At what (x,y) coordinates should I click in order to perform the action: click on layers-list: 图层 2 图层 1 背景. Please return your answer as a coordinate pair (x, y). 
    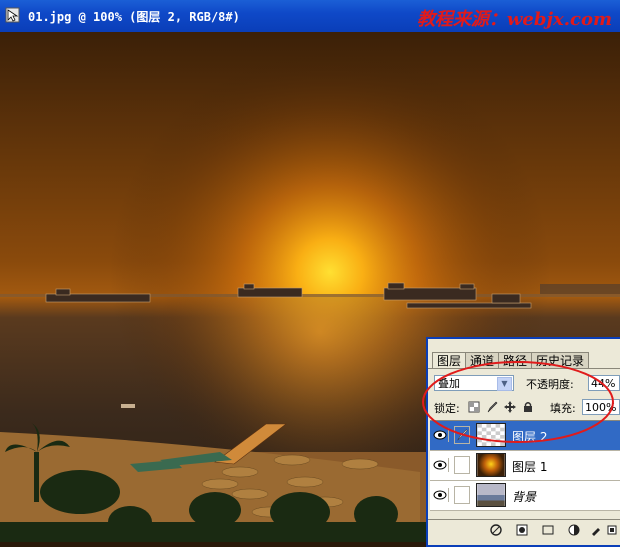
    Looking at the image, I should click on (525, 465).